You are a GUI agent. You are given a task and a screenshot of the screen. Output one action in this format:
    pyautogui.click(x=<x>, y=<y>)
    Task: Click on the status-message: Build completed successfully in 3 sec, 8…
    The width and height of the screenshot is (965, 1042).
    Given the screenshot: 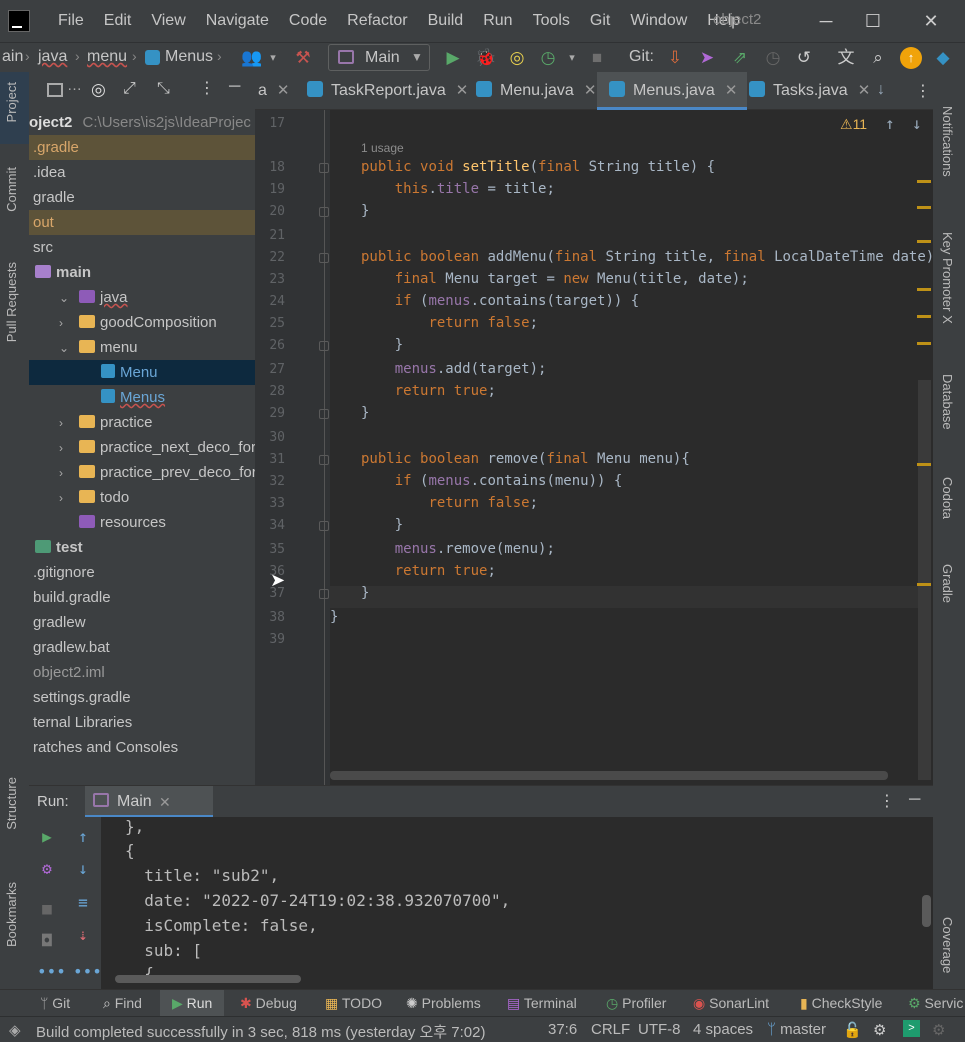 What is the action you would take?
    pyautogui.click(x=260, y=1031)
    